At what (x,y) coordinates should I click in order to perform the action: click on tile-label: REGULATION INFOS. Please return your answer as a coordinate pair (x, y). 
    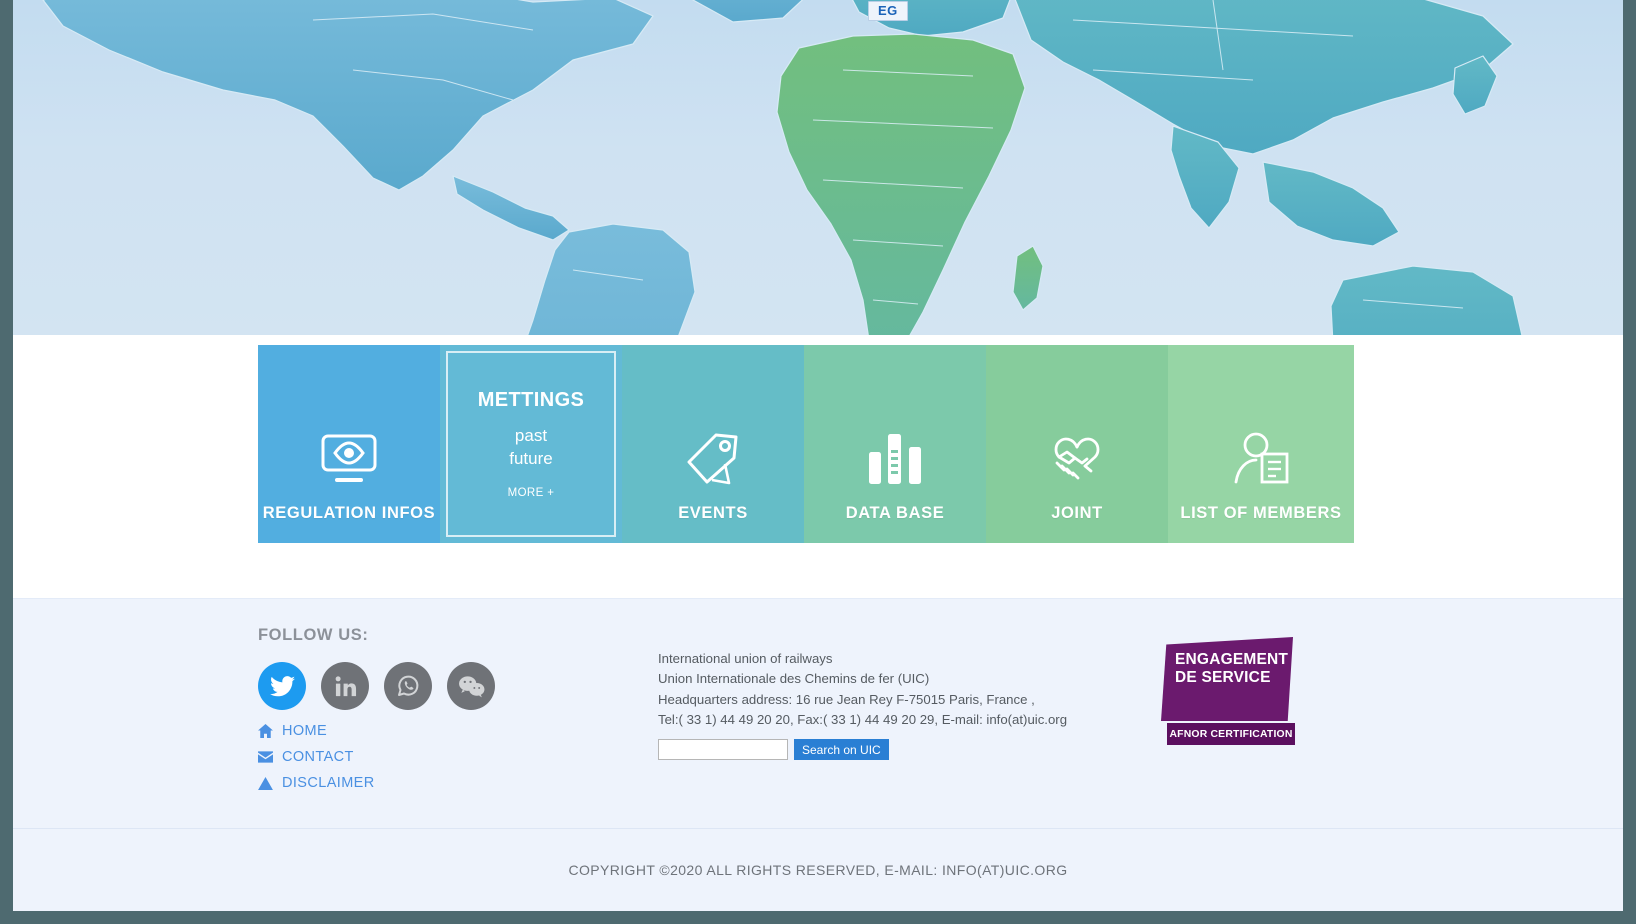
    Looking at the image, I should click on (349, 513).